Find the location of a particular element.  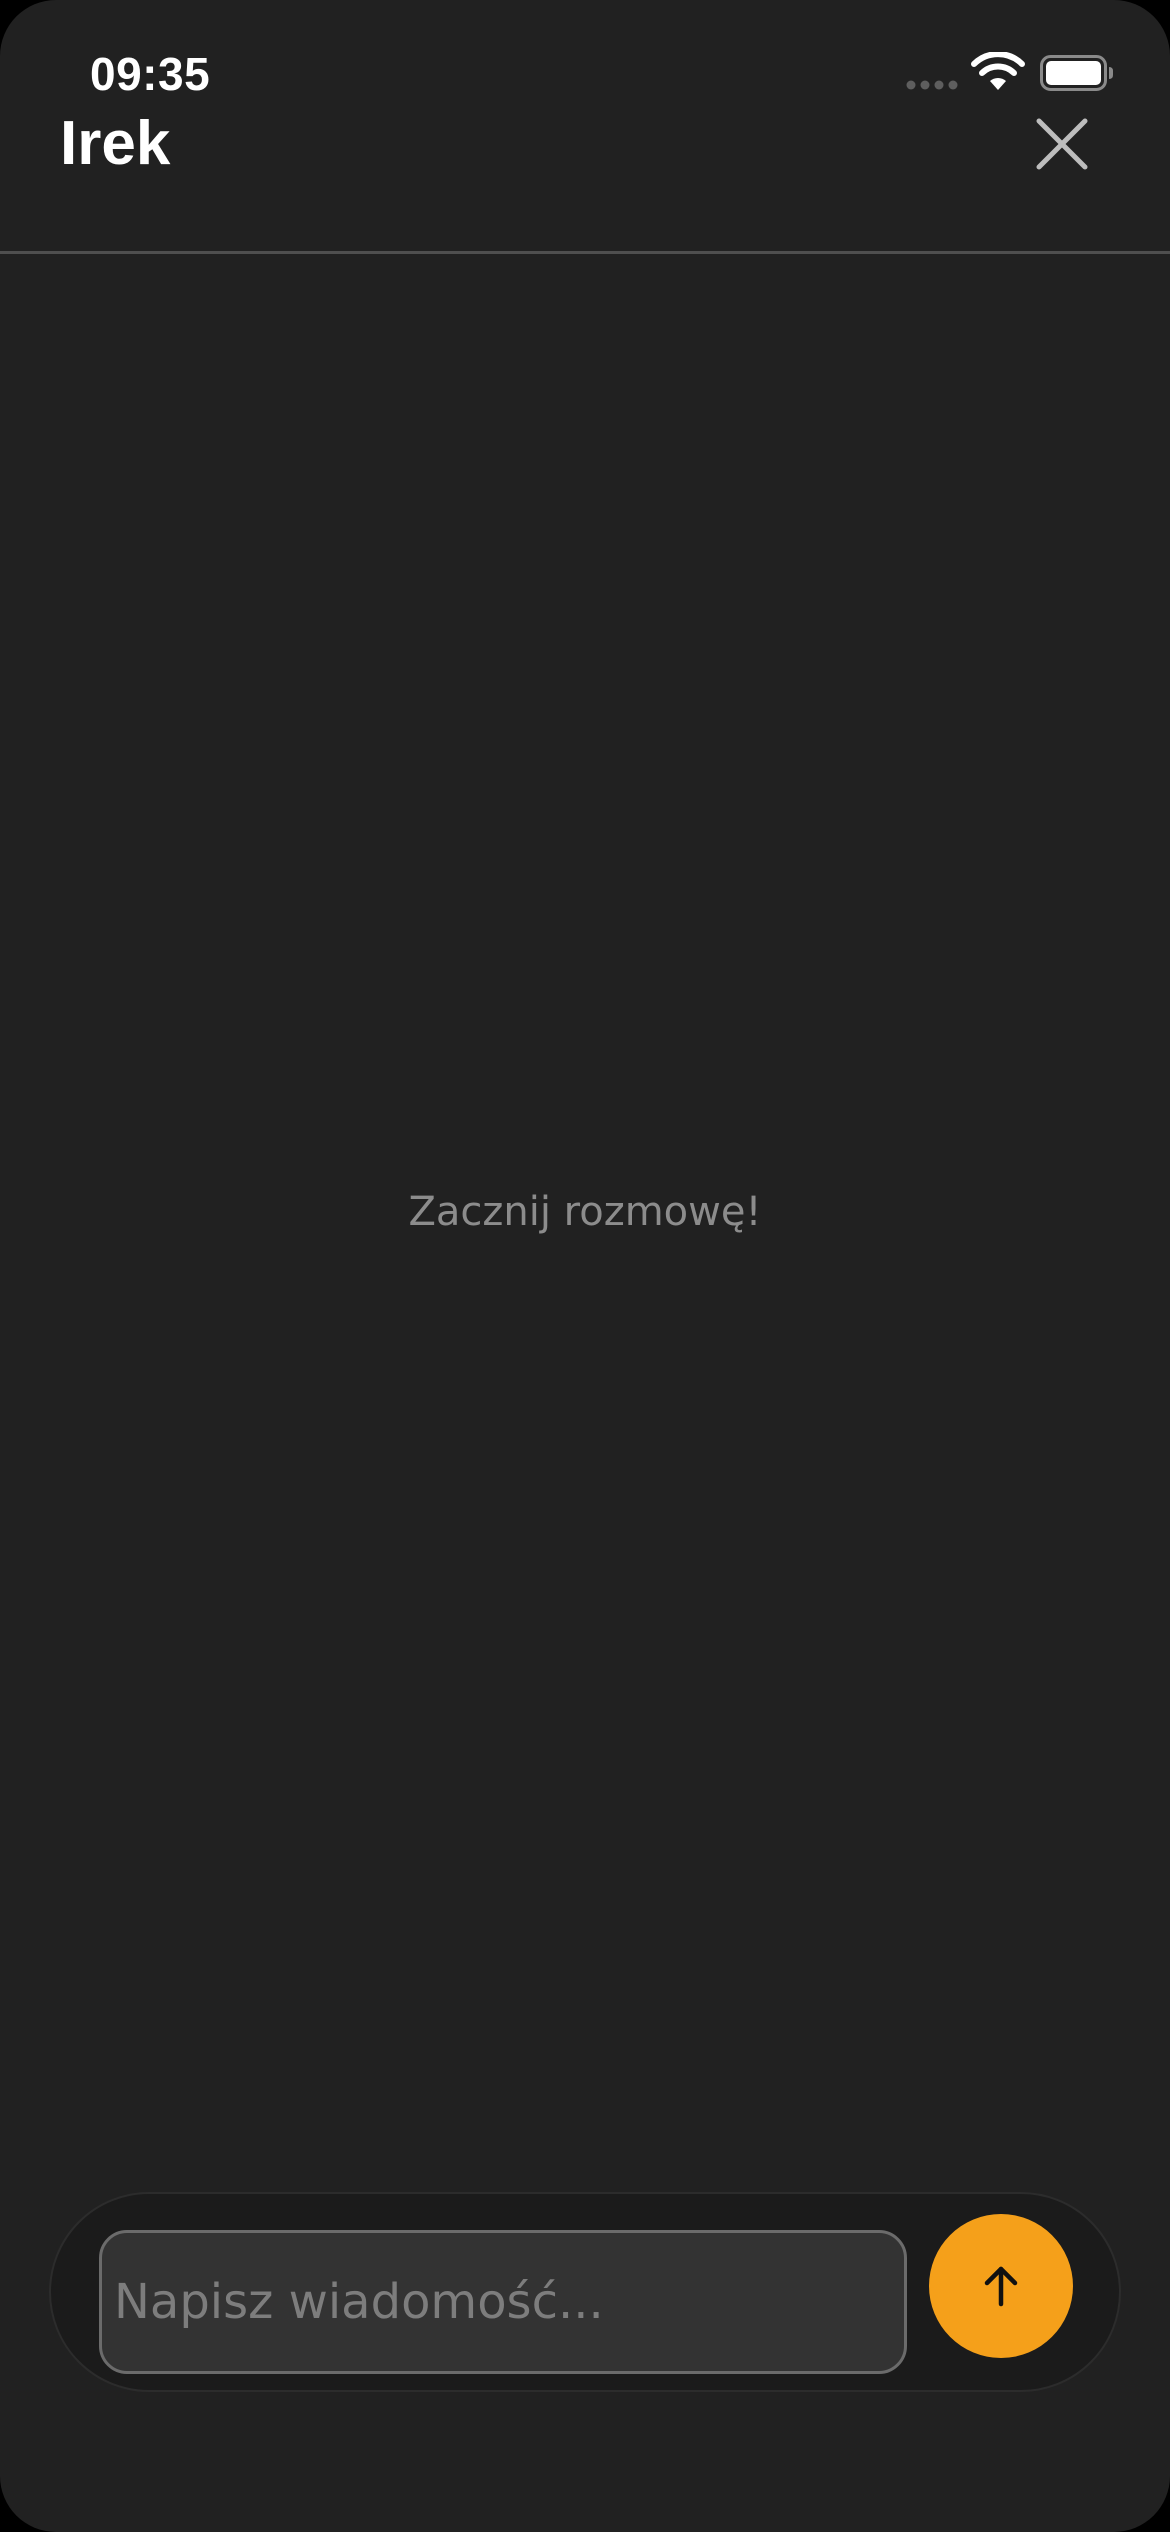

header-divider is located at coordinates (585, 252).